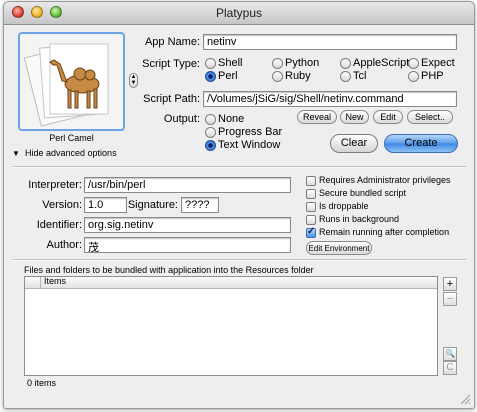 Image resolution: width=477 pixels, height=412 pixels. What do you see at coordinates (359, 219) in the screenshot?
I see `checkbox-background-label: Runs in background` at bounding box center [359, 219].